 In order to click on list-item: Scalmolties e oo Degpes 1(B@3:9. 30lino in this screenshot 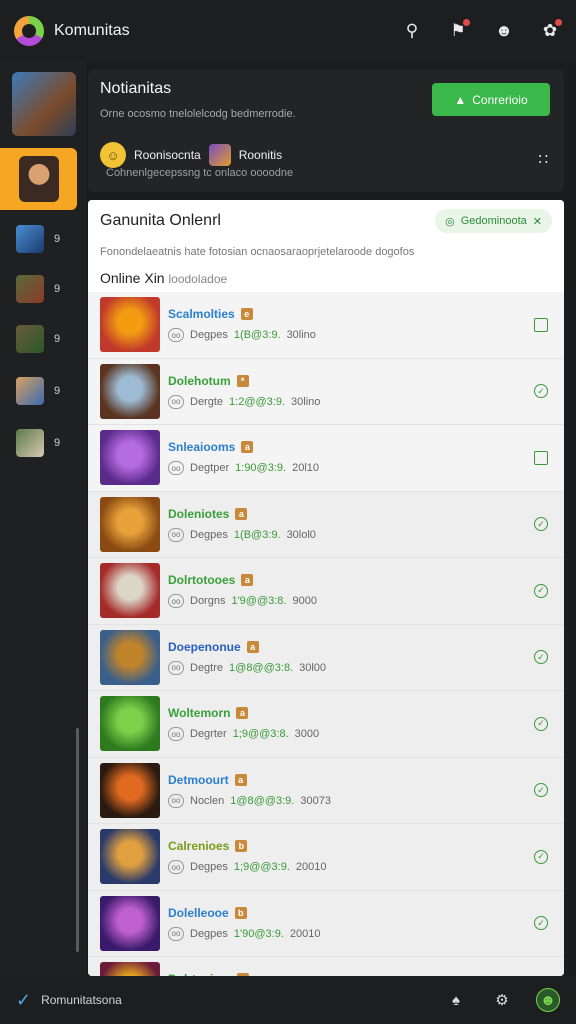, I will do `click(326, 325)`.